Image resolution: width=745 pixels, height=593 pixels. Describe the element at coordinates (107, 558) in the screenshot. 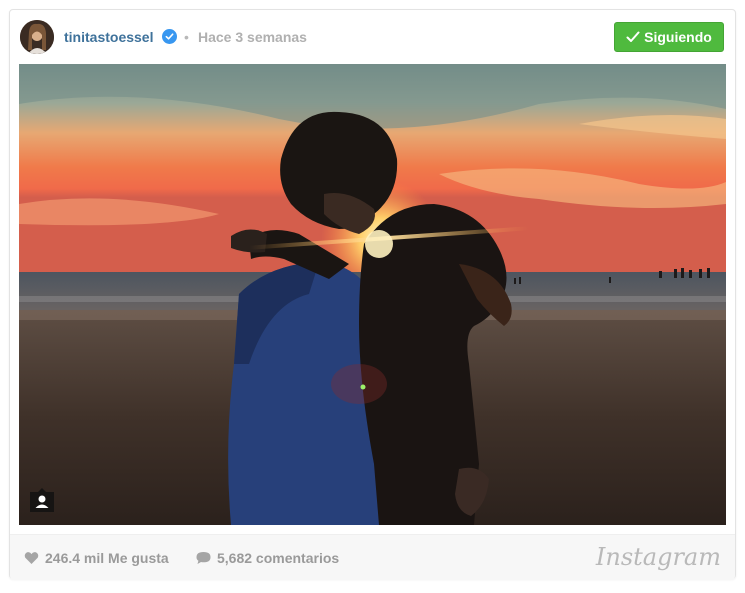

I see `likes-label: 246.4 mil Me gusta` at that location.